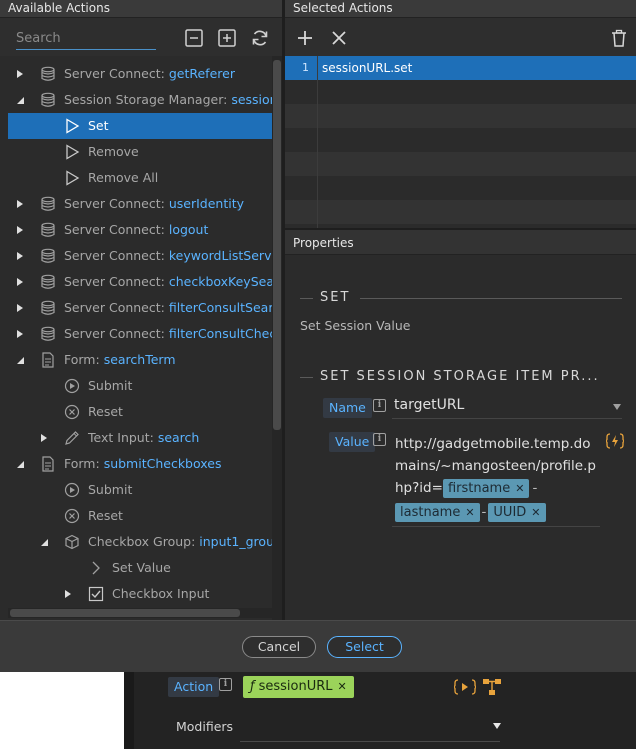 Image resolution: width=636 pixels, height=749 pixels. What do you see at coordinates (277, 245) in the screenshot?
I see `tree-scrollbar-thumb` at bounding box center [277, 245].